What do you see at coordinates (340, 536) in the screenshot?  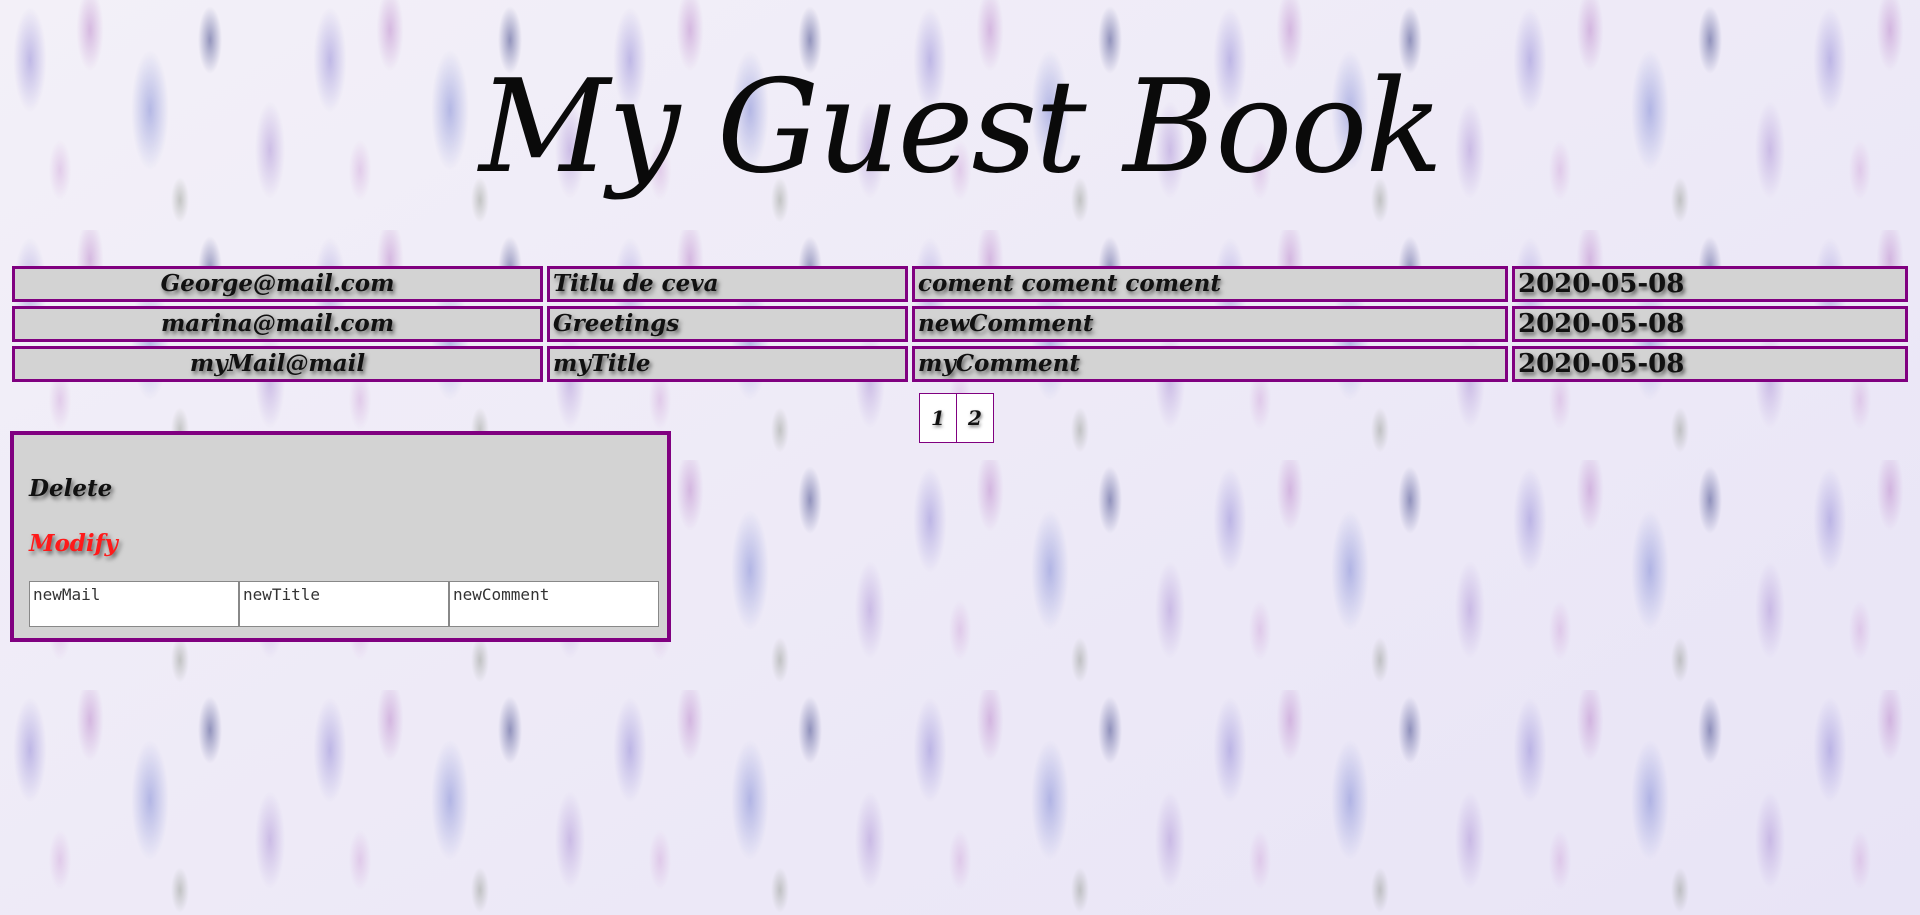 I see `edit-panel: Delete Modify` at bounding box center [340, 536].